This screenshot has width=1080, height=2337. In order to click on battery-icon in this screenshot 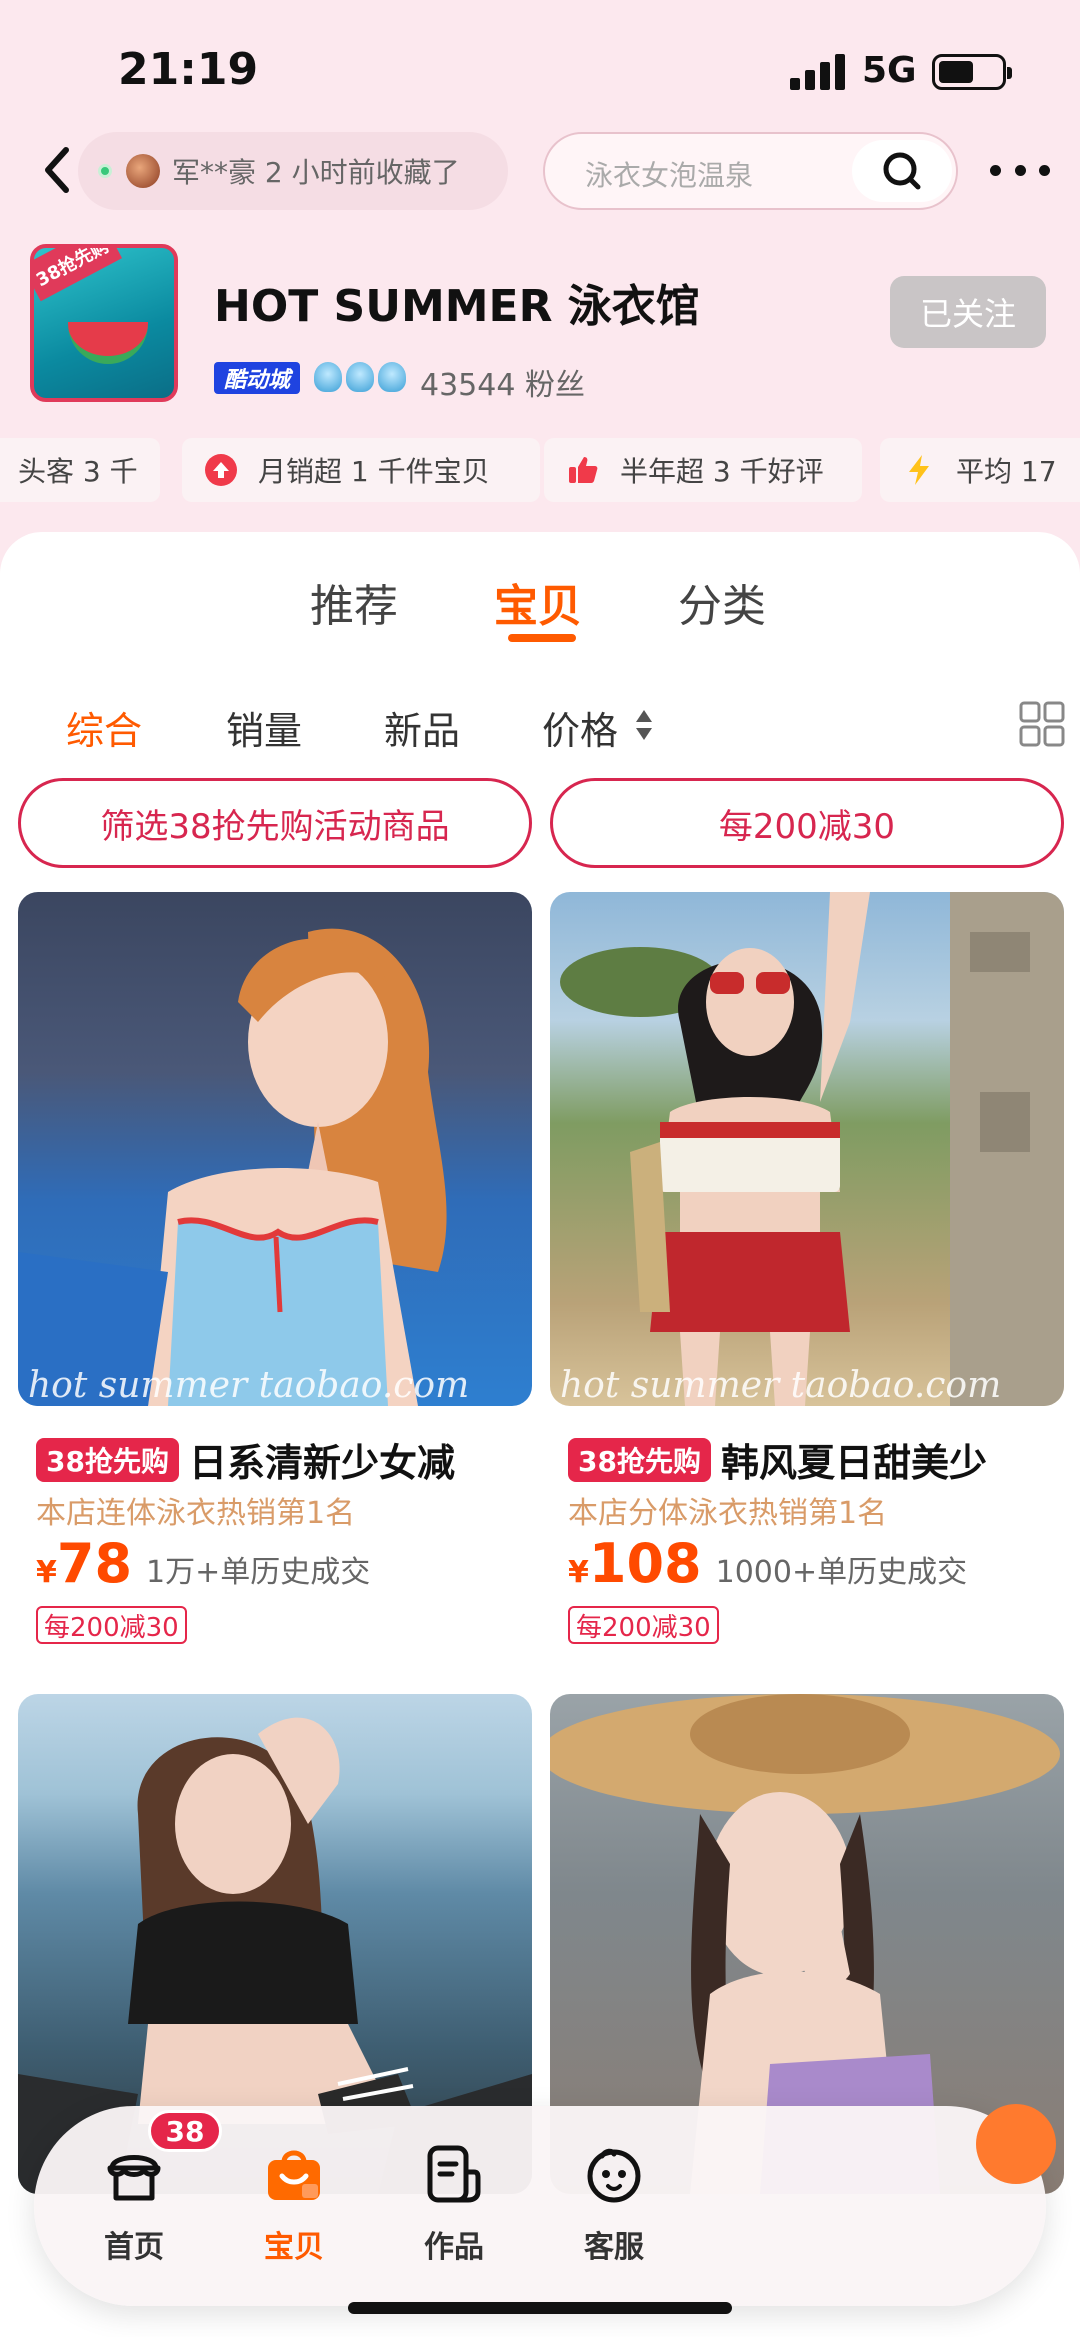, I will do `click(972, 72)`.